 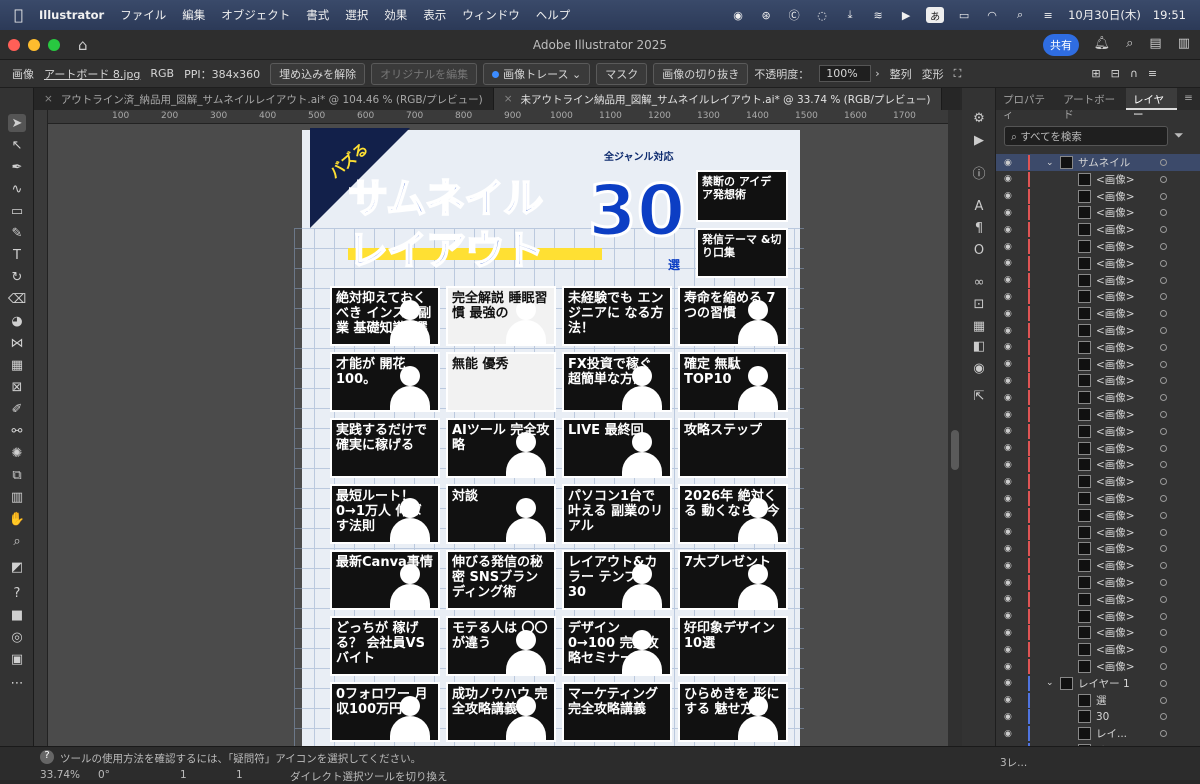 I want to click on thumbnail-19: レイアウト&カラー テンプレ30, so click(x=617, y=580).